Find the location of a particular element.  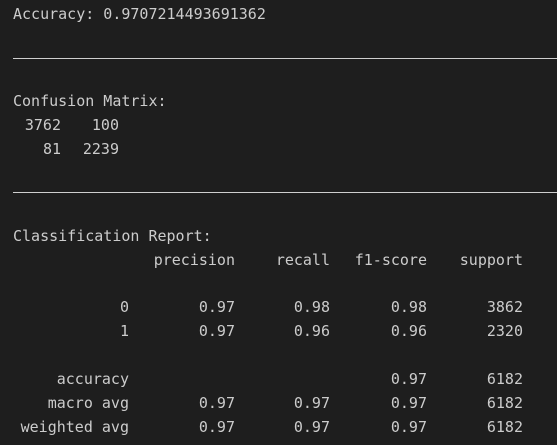

f1-value: 0.98 is located at coordinates (408, 307).